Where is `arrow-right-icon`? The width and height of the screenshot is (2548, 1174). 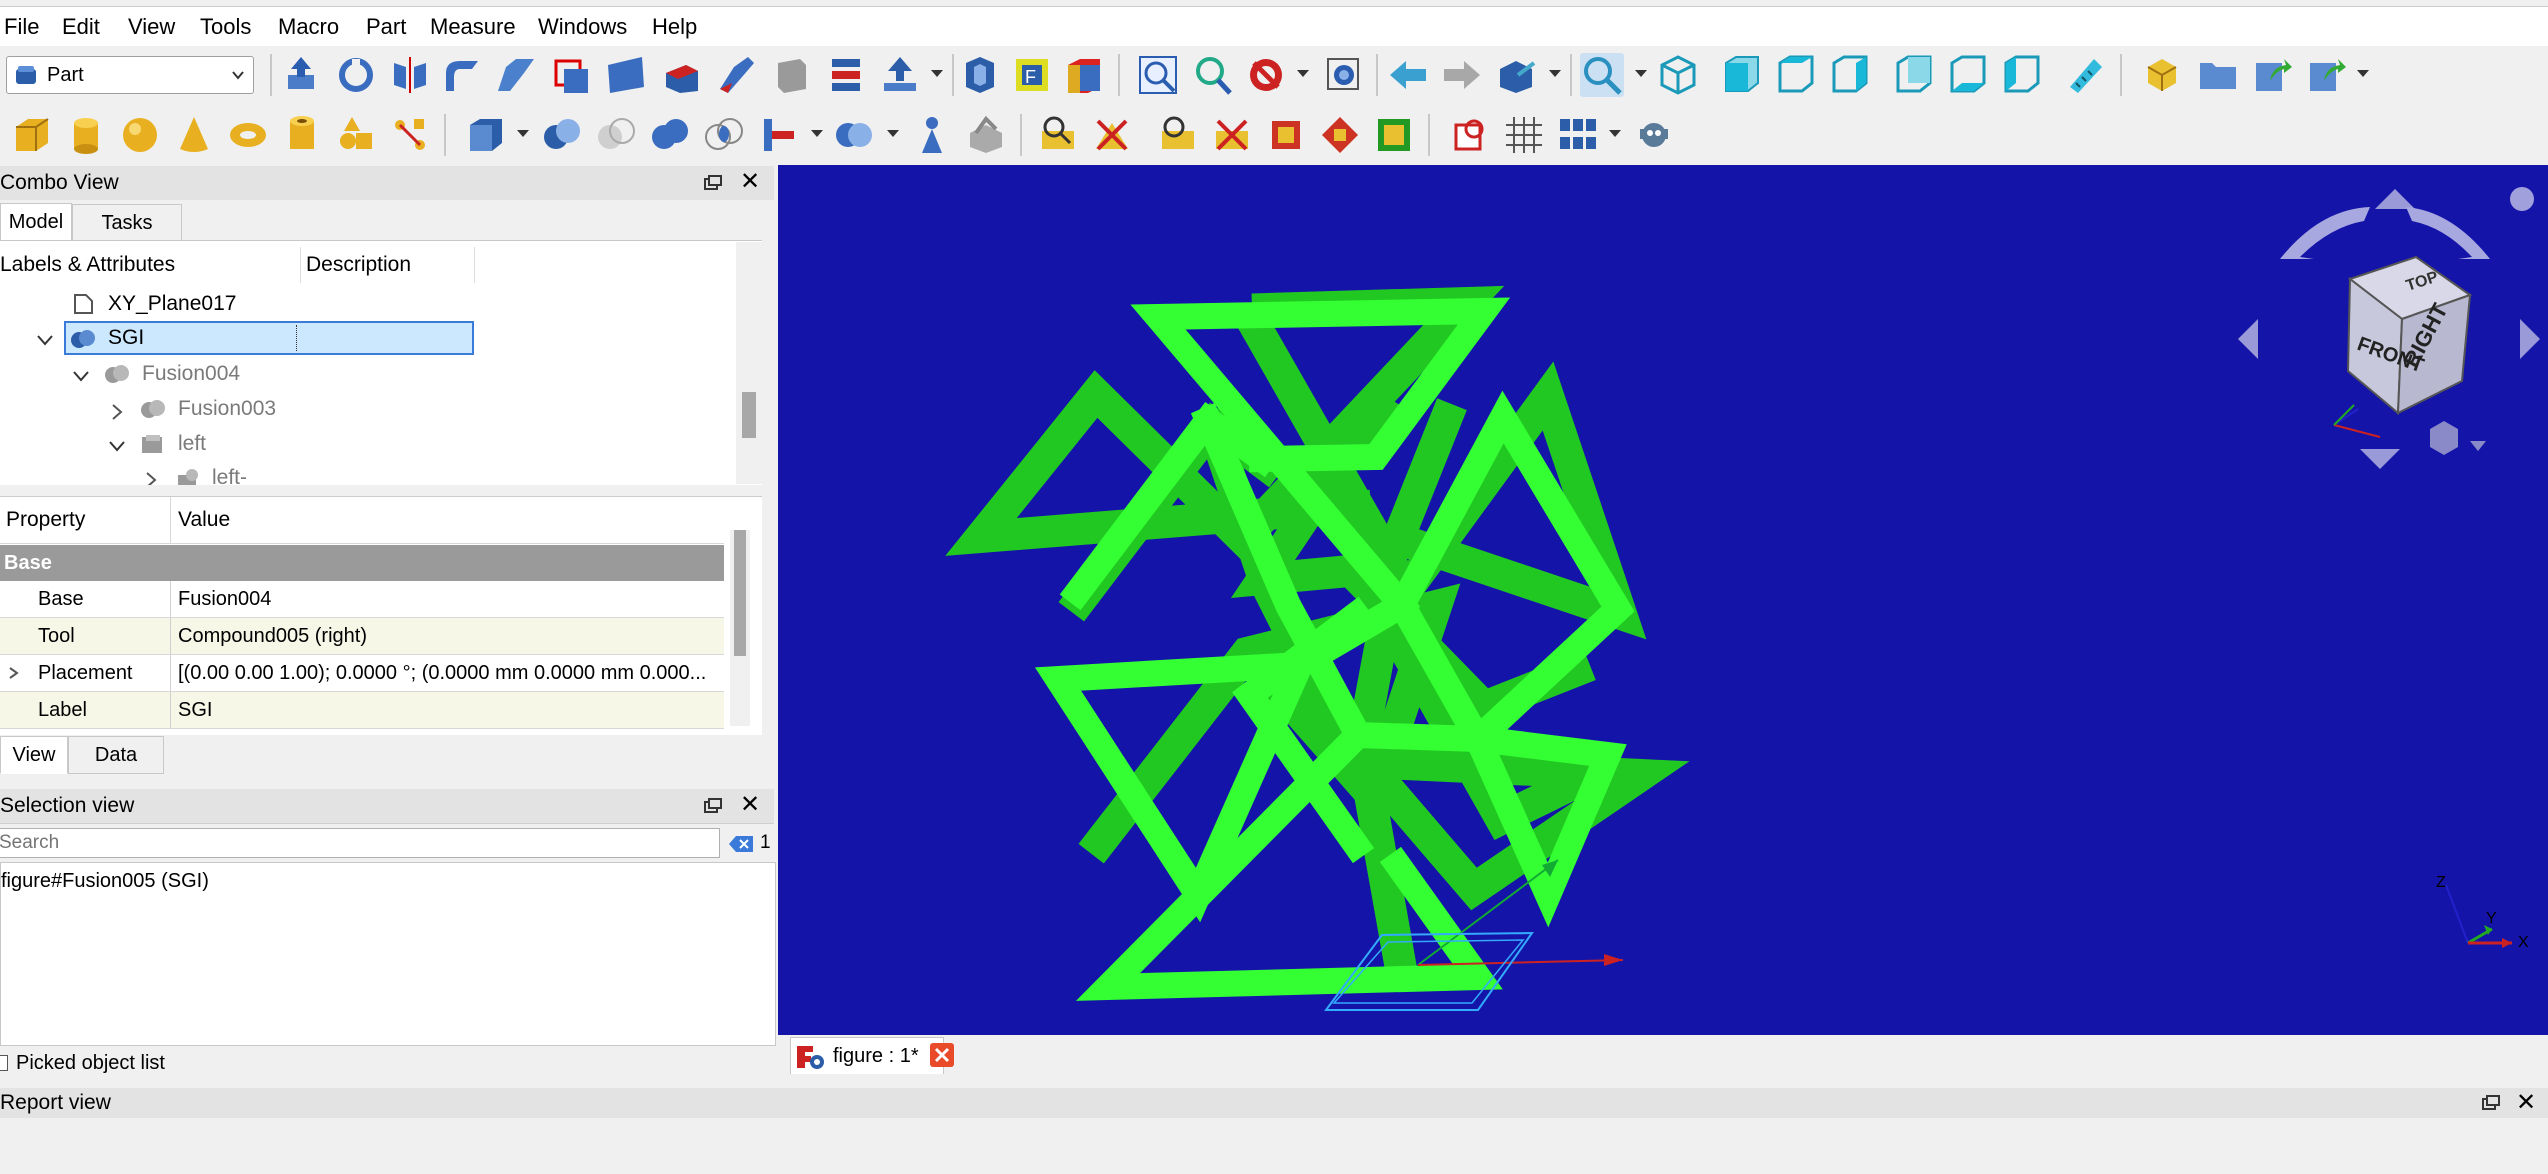
arrow-right-icon is located at coordinates (1462, 75).